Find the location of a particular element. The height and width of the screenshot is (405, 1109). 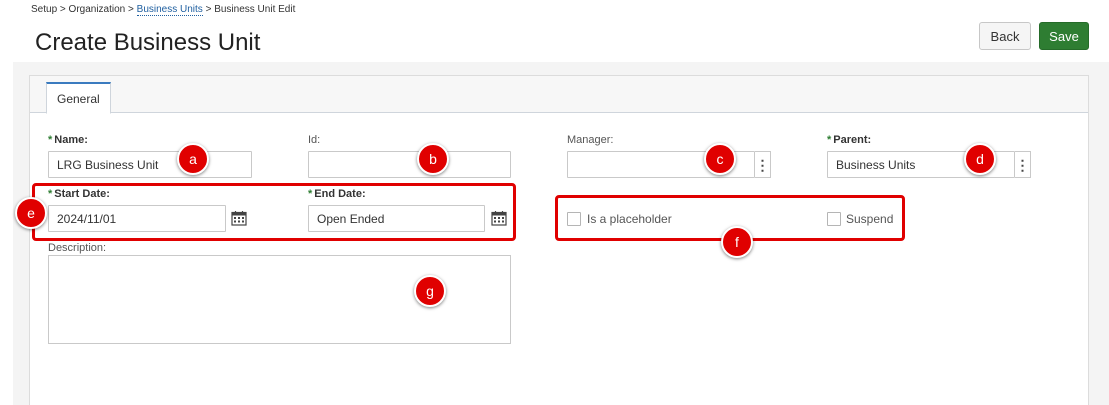

breadcrumb-setup: Setup is located at coordinates (44, 9).